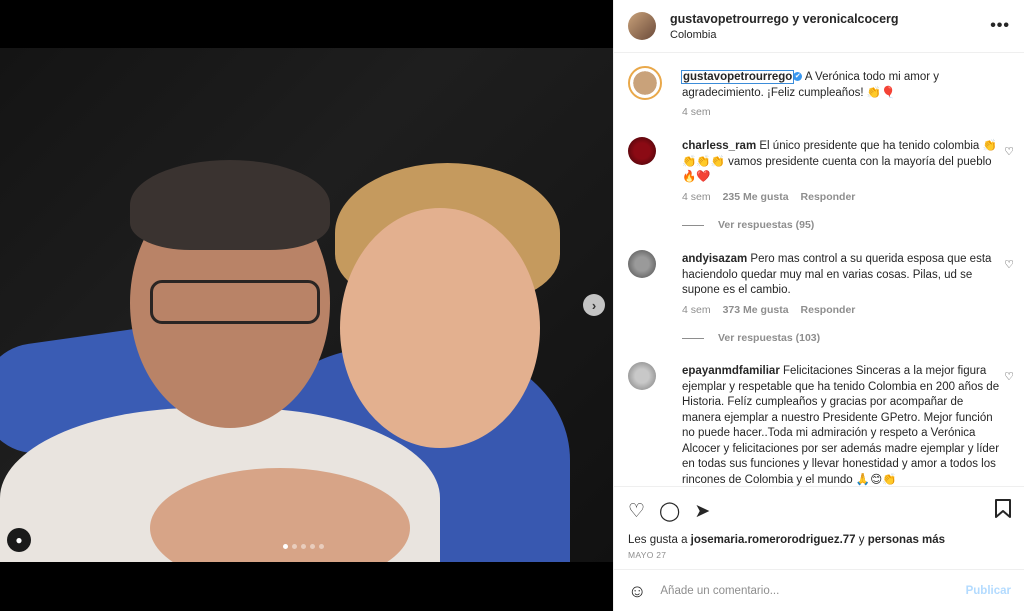  I want to click on view-replies-label: Ver respuestas (103), so click(769, 338).